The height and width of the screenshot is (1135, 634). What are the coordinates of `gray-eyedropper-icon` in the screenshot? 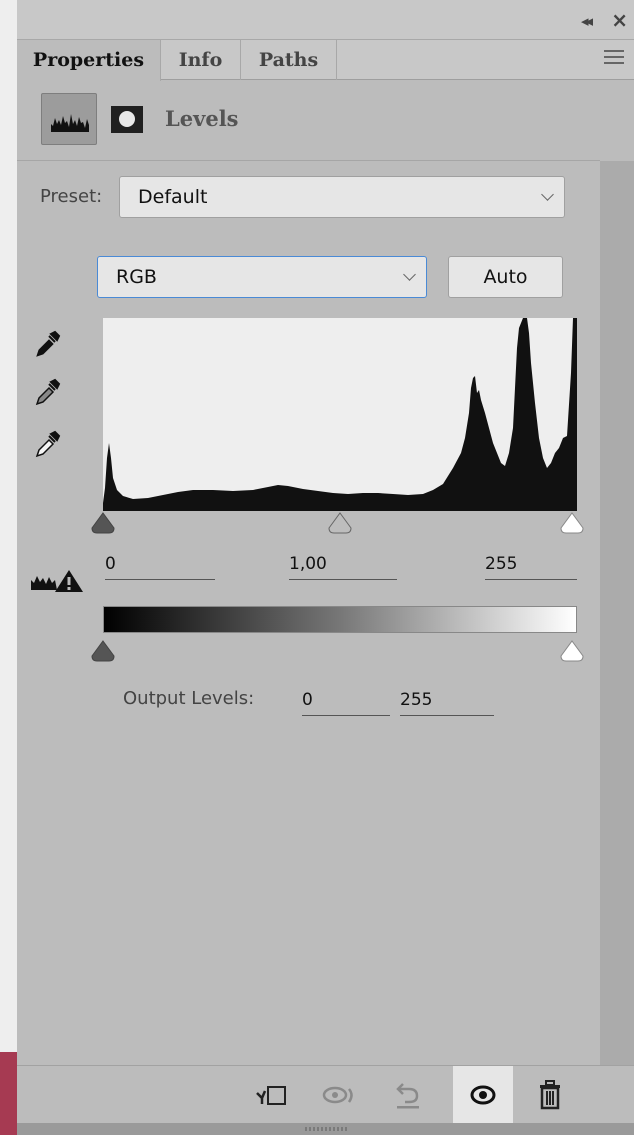 It's located at (48, 392).